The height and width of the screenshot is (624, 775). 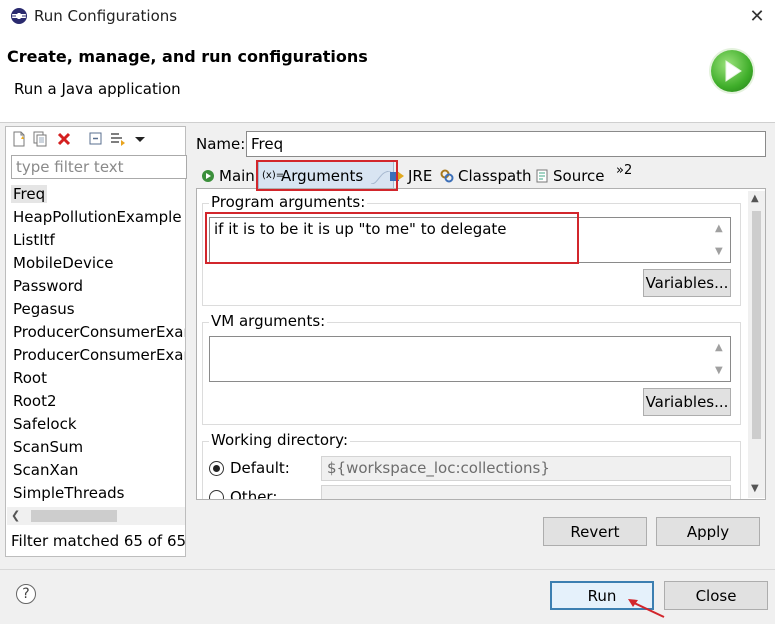 I want to click on list-item-label: Root2, so click(x=35, y=401).